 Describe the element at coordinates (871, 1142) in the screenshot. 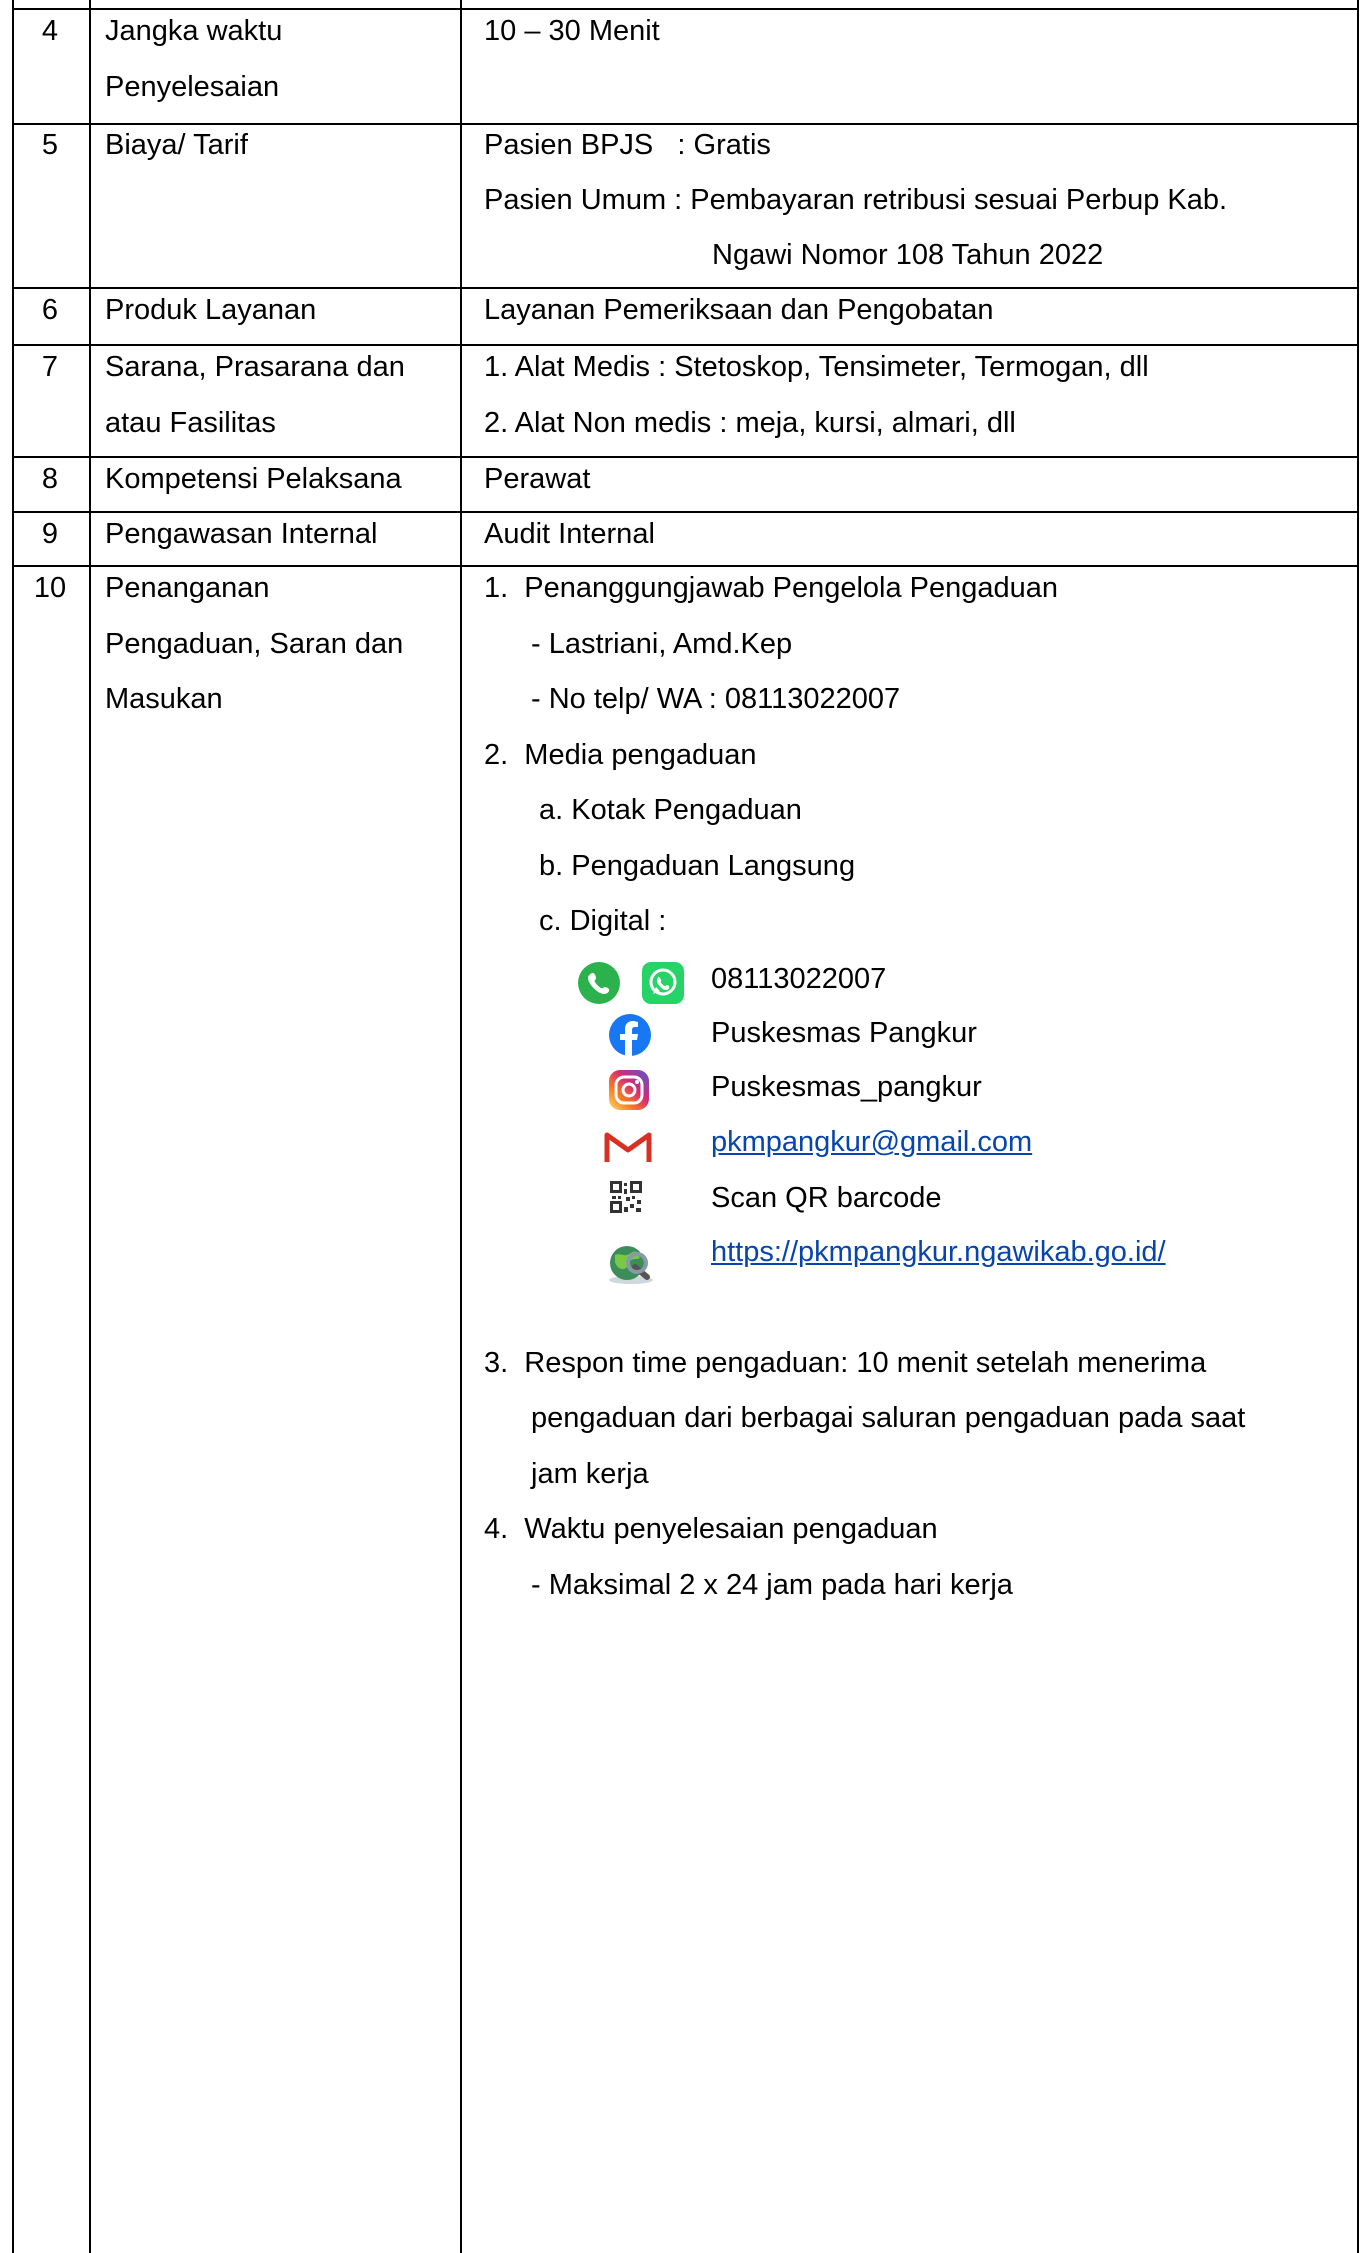

I see `email-link: pkmpangkur@gmail.com` at that location.